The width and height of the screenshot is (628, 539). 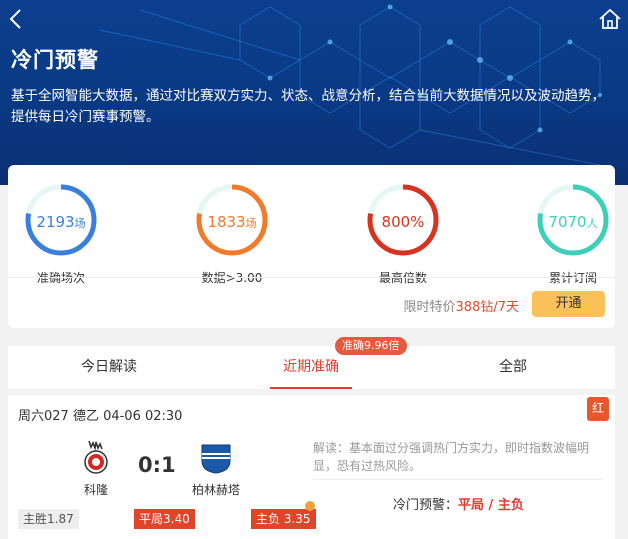 I want to click on koln-logo-icon, so click(x=96, y=457).